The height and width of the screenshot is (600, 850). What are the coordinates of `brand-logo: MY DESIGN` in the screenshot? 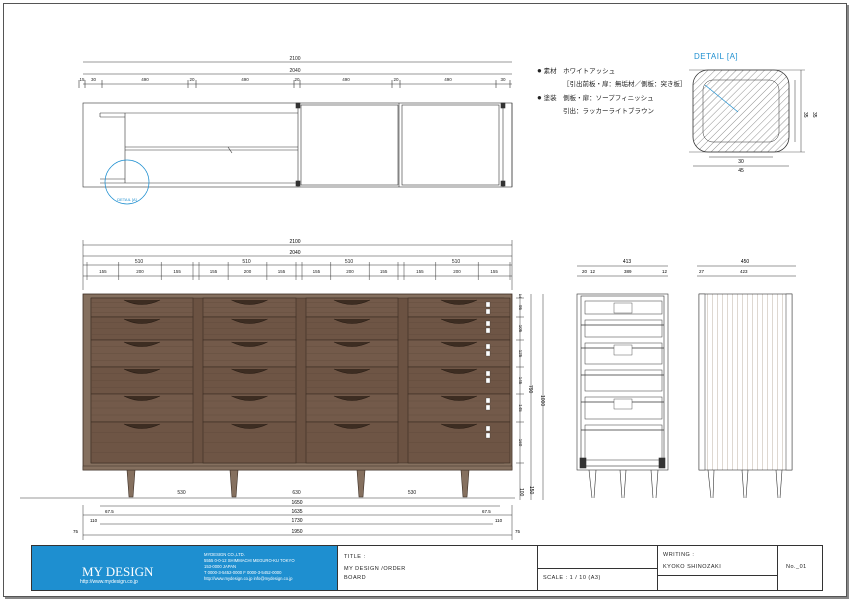 It's located at (118, 571).